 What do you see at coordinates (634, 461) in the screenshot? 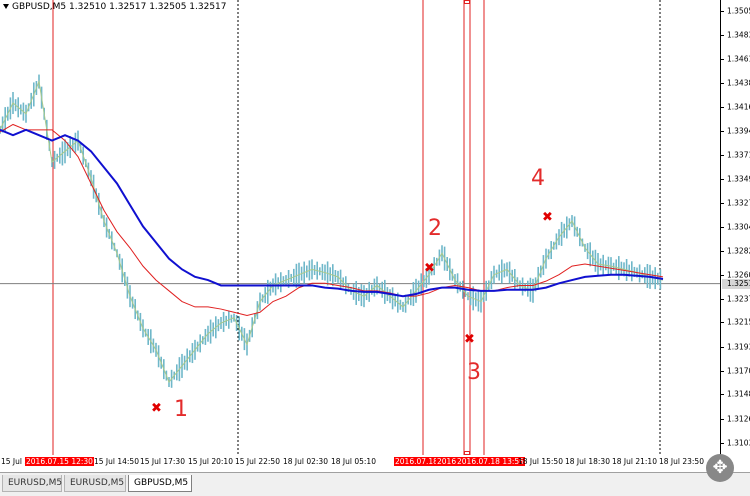
I see `time-label: 18 Jul 21:10` at bounding box center [634, 461].